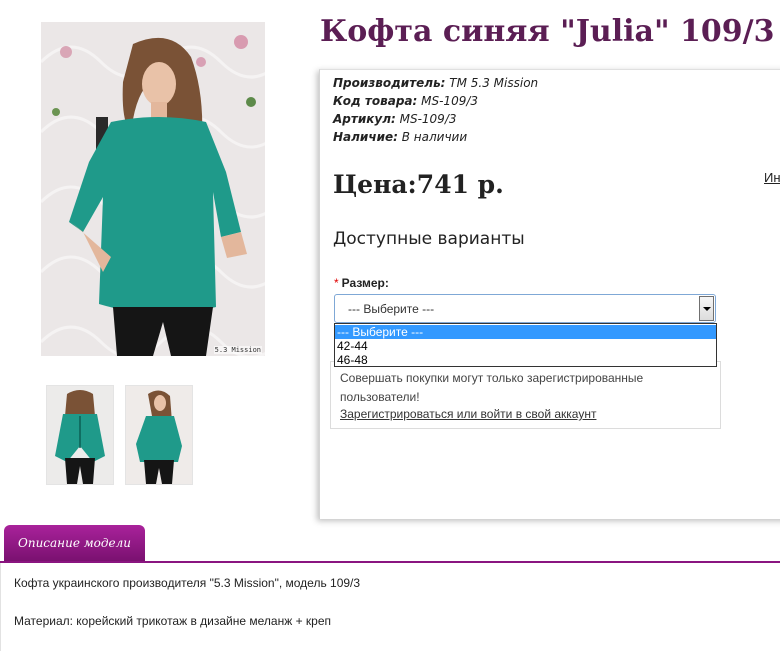  I want to click on product-price: Цена:741 р., so click(418, 184).